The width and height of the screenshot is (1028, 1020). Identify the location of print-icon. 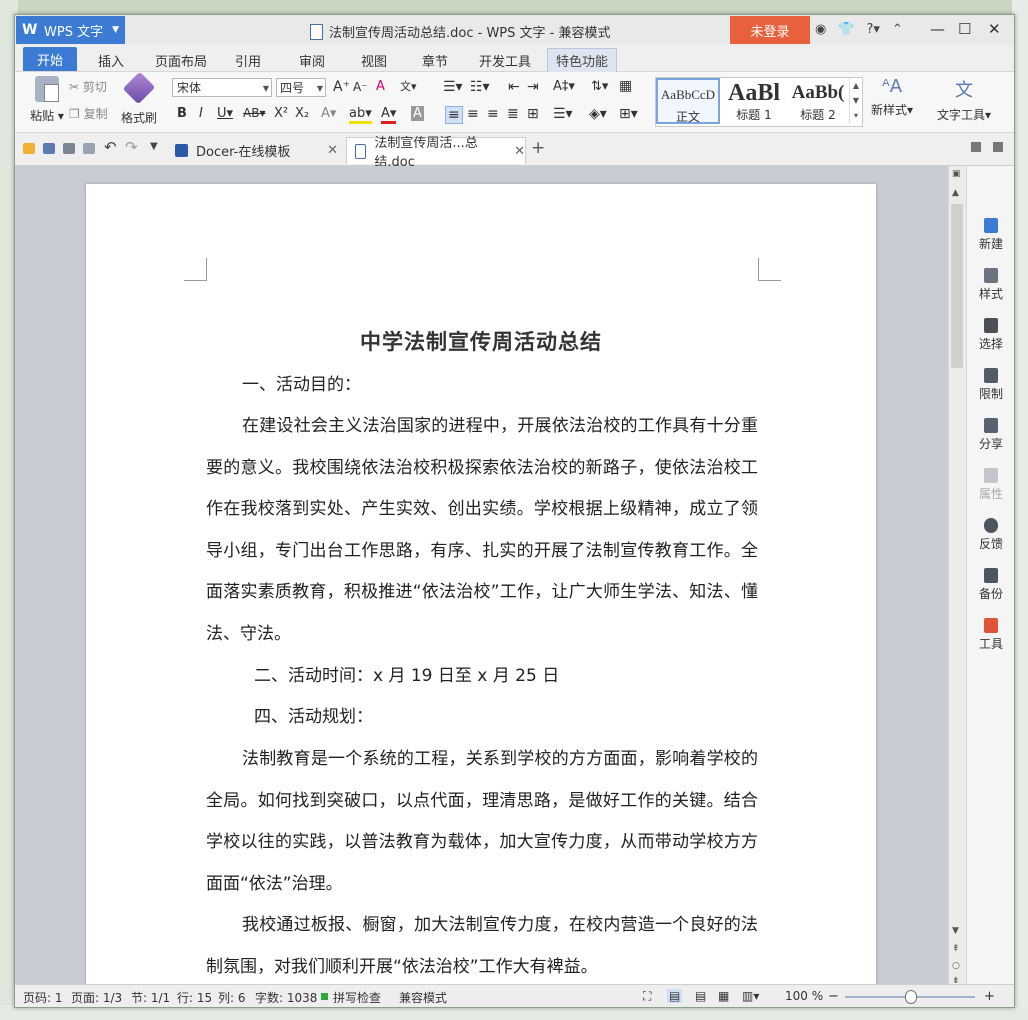
(69, 148).